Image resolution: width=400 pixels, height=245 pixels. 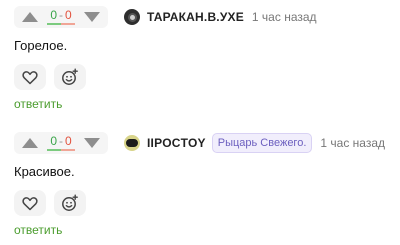 I want to click on comment-meta: 0 - 0 ТАРАКАН.В.УХЕ 1 час назад, so click(x=165, y=17).